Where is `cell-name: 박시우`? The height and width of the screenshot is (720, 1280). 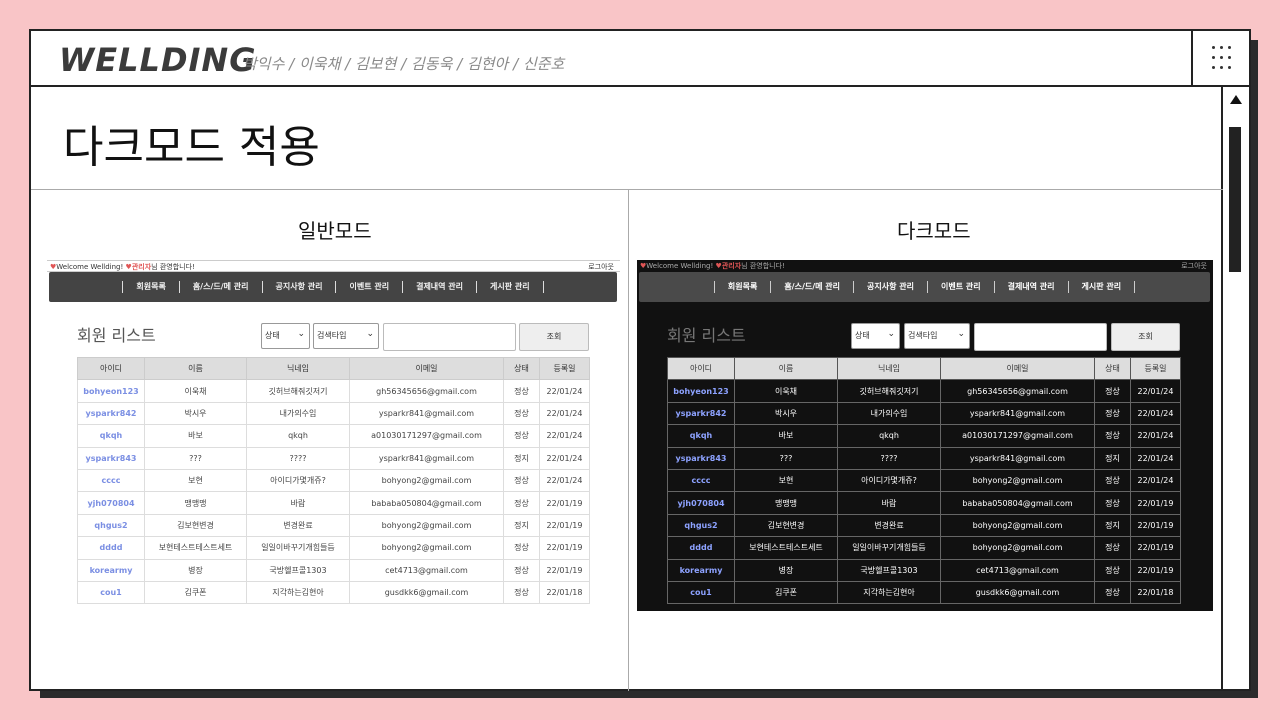 cell-name: 박시우 is located at coordinates (786, 413).